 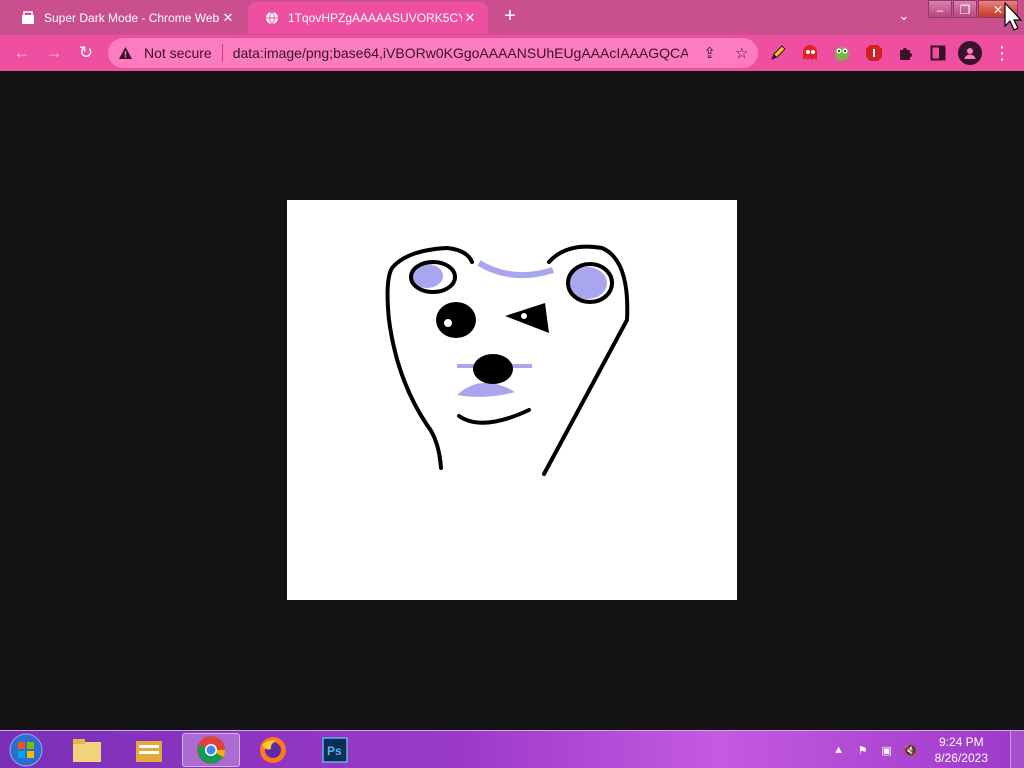 What do you see at coordinates (1017, 749) in the screenshot?
I see `show-desktop-button` at bounding box center [1017, 749].